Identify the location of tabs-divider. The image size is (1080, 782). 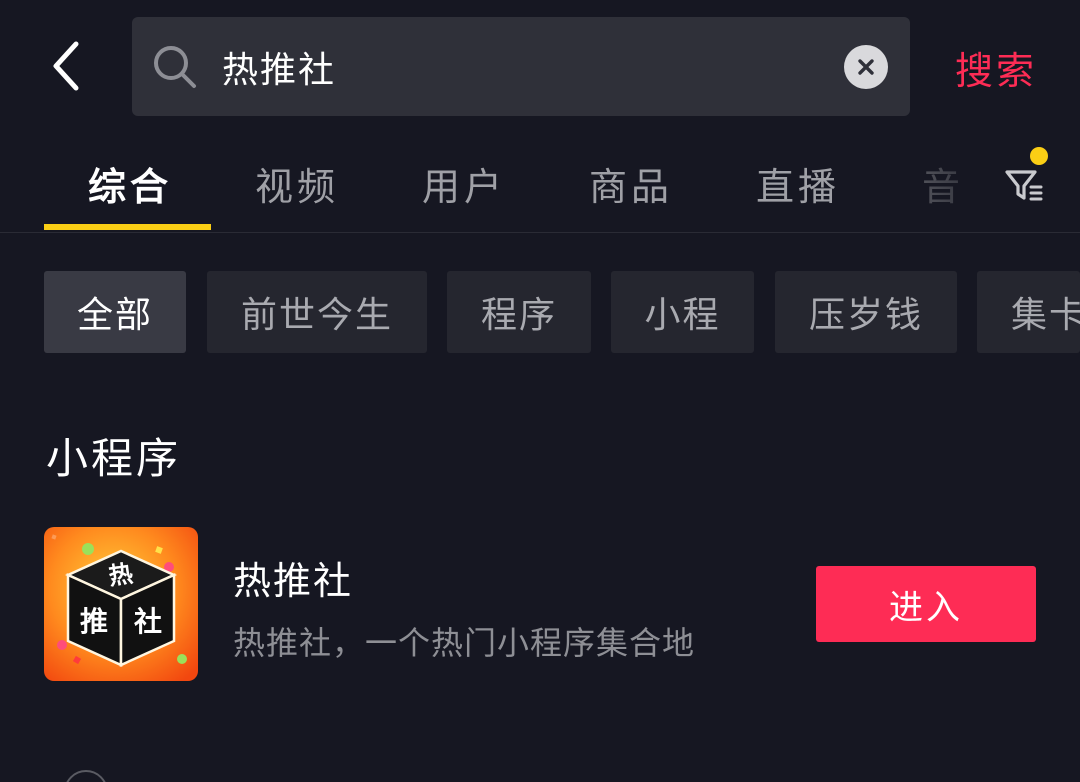
(540, 232).